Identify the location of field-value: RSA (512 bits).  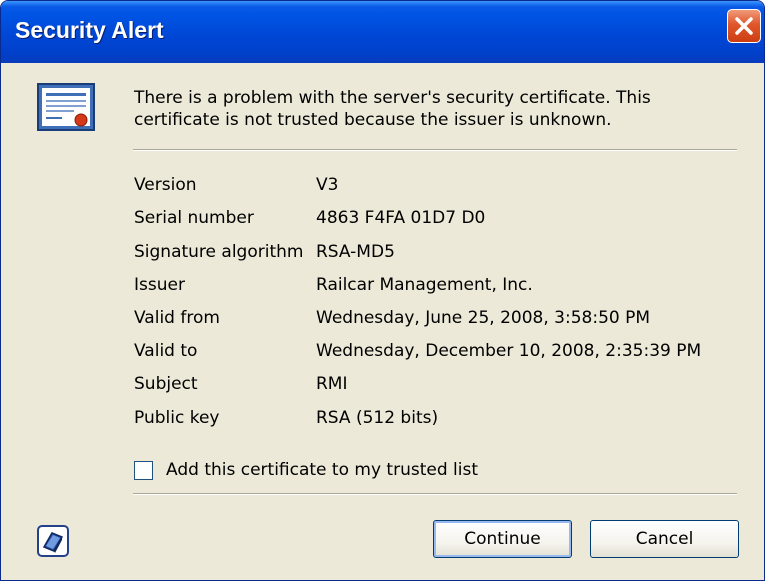
(377, 418).